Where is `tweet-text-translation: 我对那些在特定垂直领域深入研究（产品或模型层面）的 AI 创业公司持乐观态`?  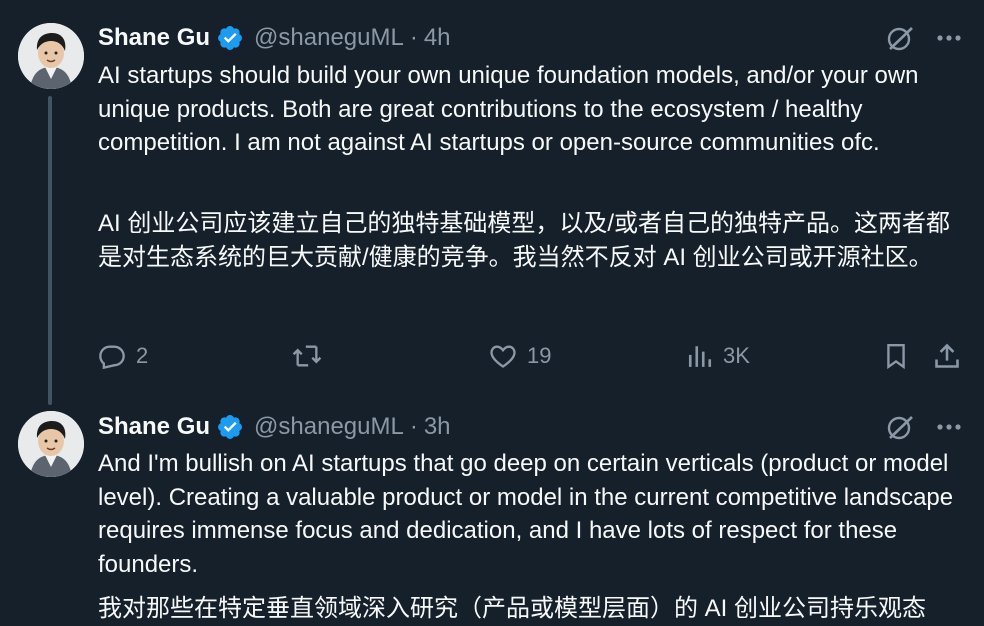
tweet-text-translation: 我对那些在特定垂直领域深入研究（产品或模型层面）的 AI 创业公司持乐观态 is located at coordinates (512, 608).